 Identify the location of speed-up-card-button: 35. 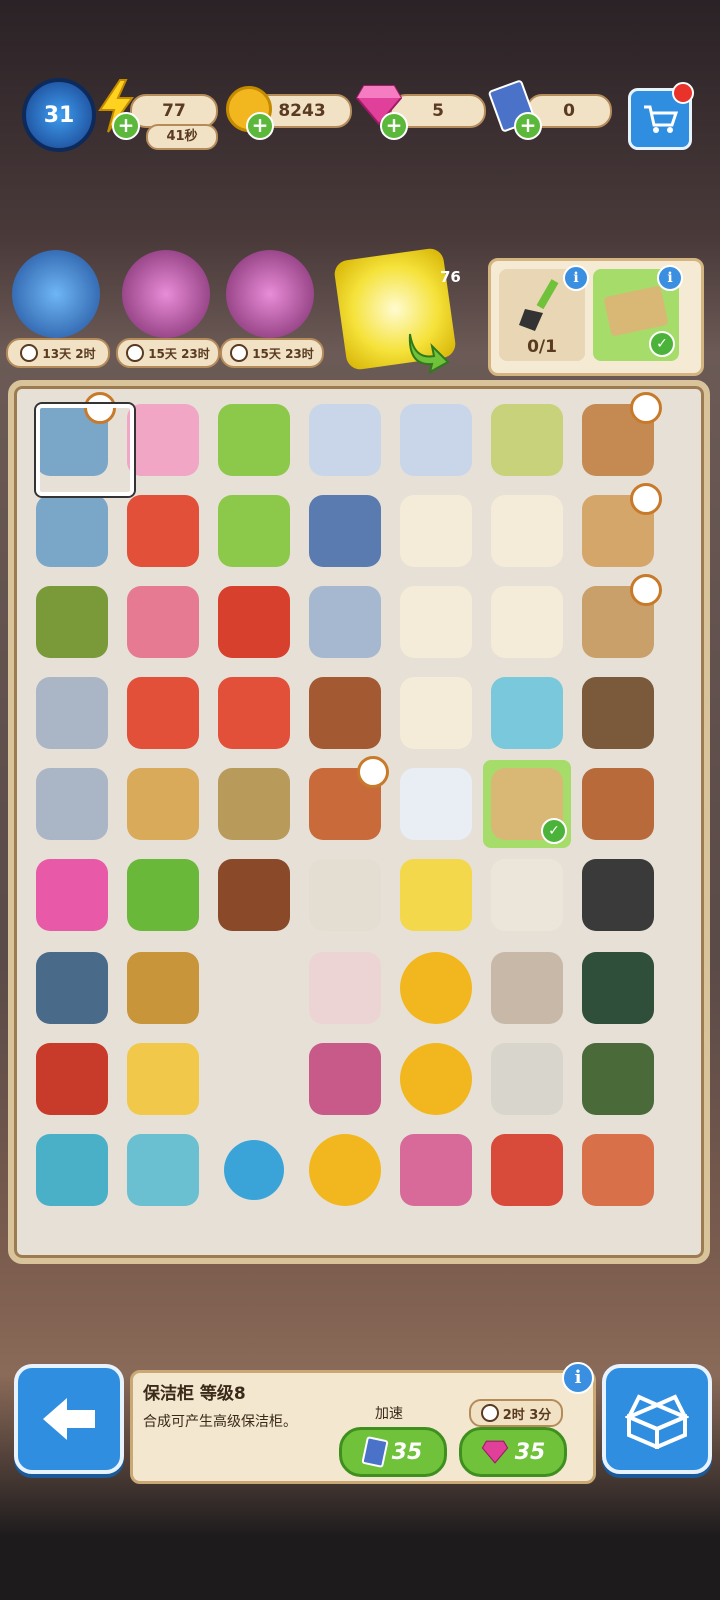
(393, 1452).